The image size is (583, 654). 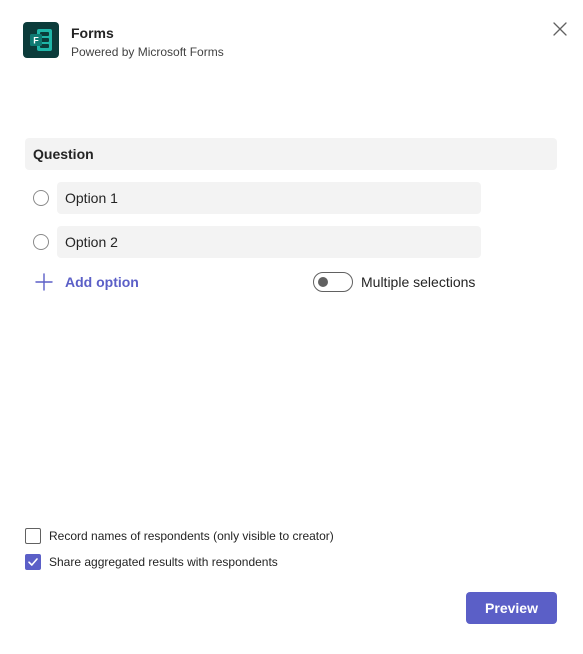 I want to click on share-results-checkbox, so click(x=33, y=562).